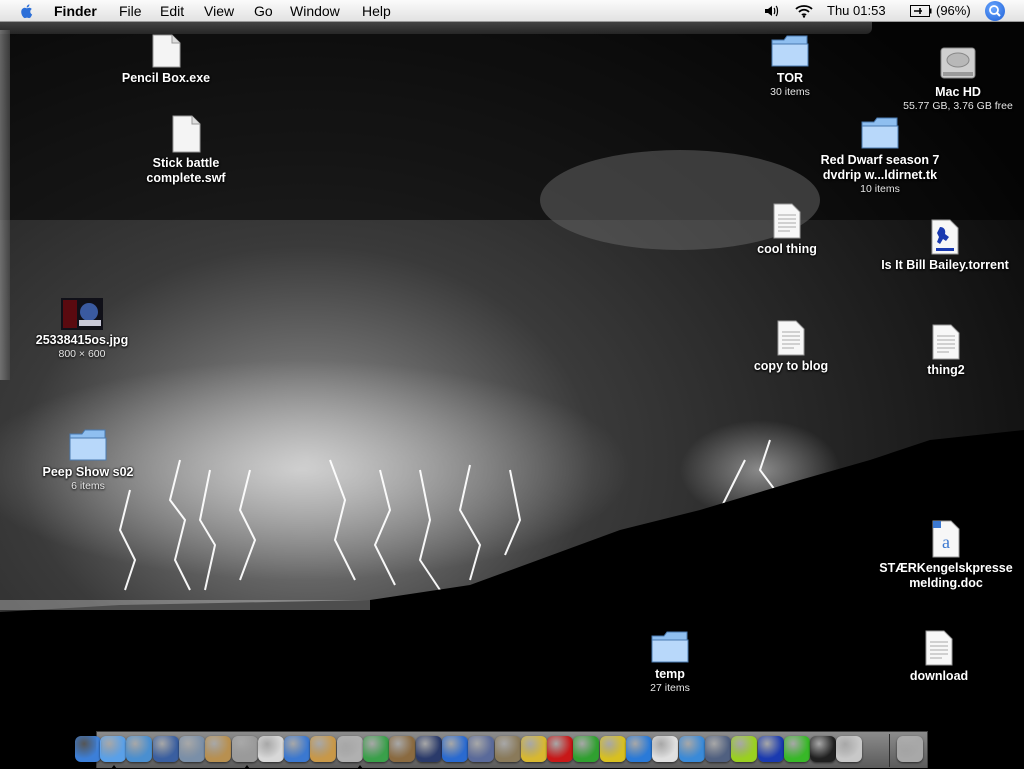 Image resolution: width=1024 pixels, height=769 pixels. I want to click on desktop-icon-peep-show: Peep Show s02 6 items, so click(88, 460).